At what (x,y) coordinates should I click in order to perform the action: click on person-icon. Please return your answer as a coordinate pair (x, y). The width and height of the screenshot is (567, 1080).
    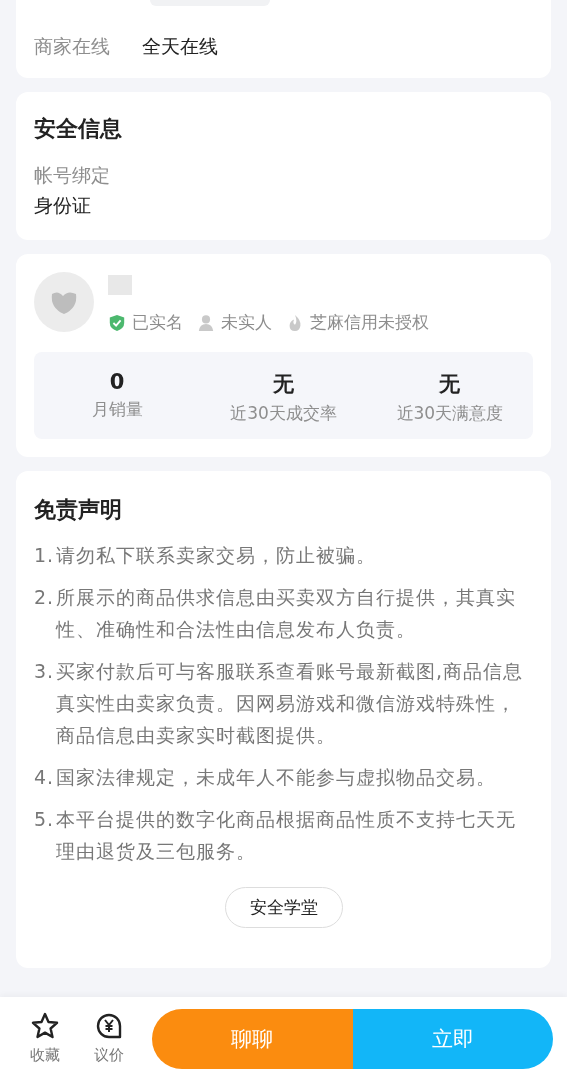
    Looking at the image, I should click on (206, 322).